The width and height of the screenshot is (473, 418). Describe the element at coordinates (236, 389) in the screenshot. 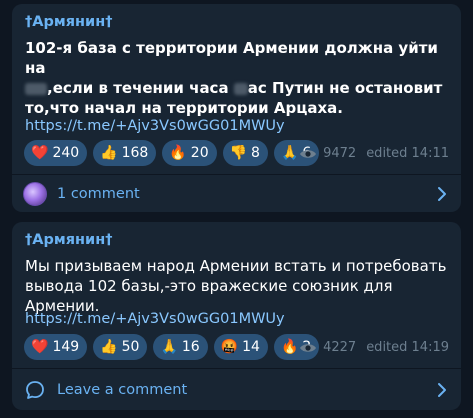

I see `leave-comment-button: Leave a comment` at that location.